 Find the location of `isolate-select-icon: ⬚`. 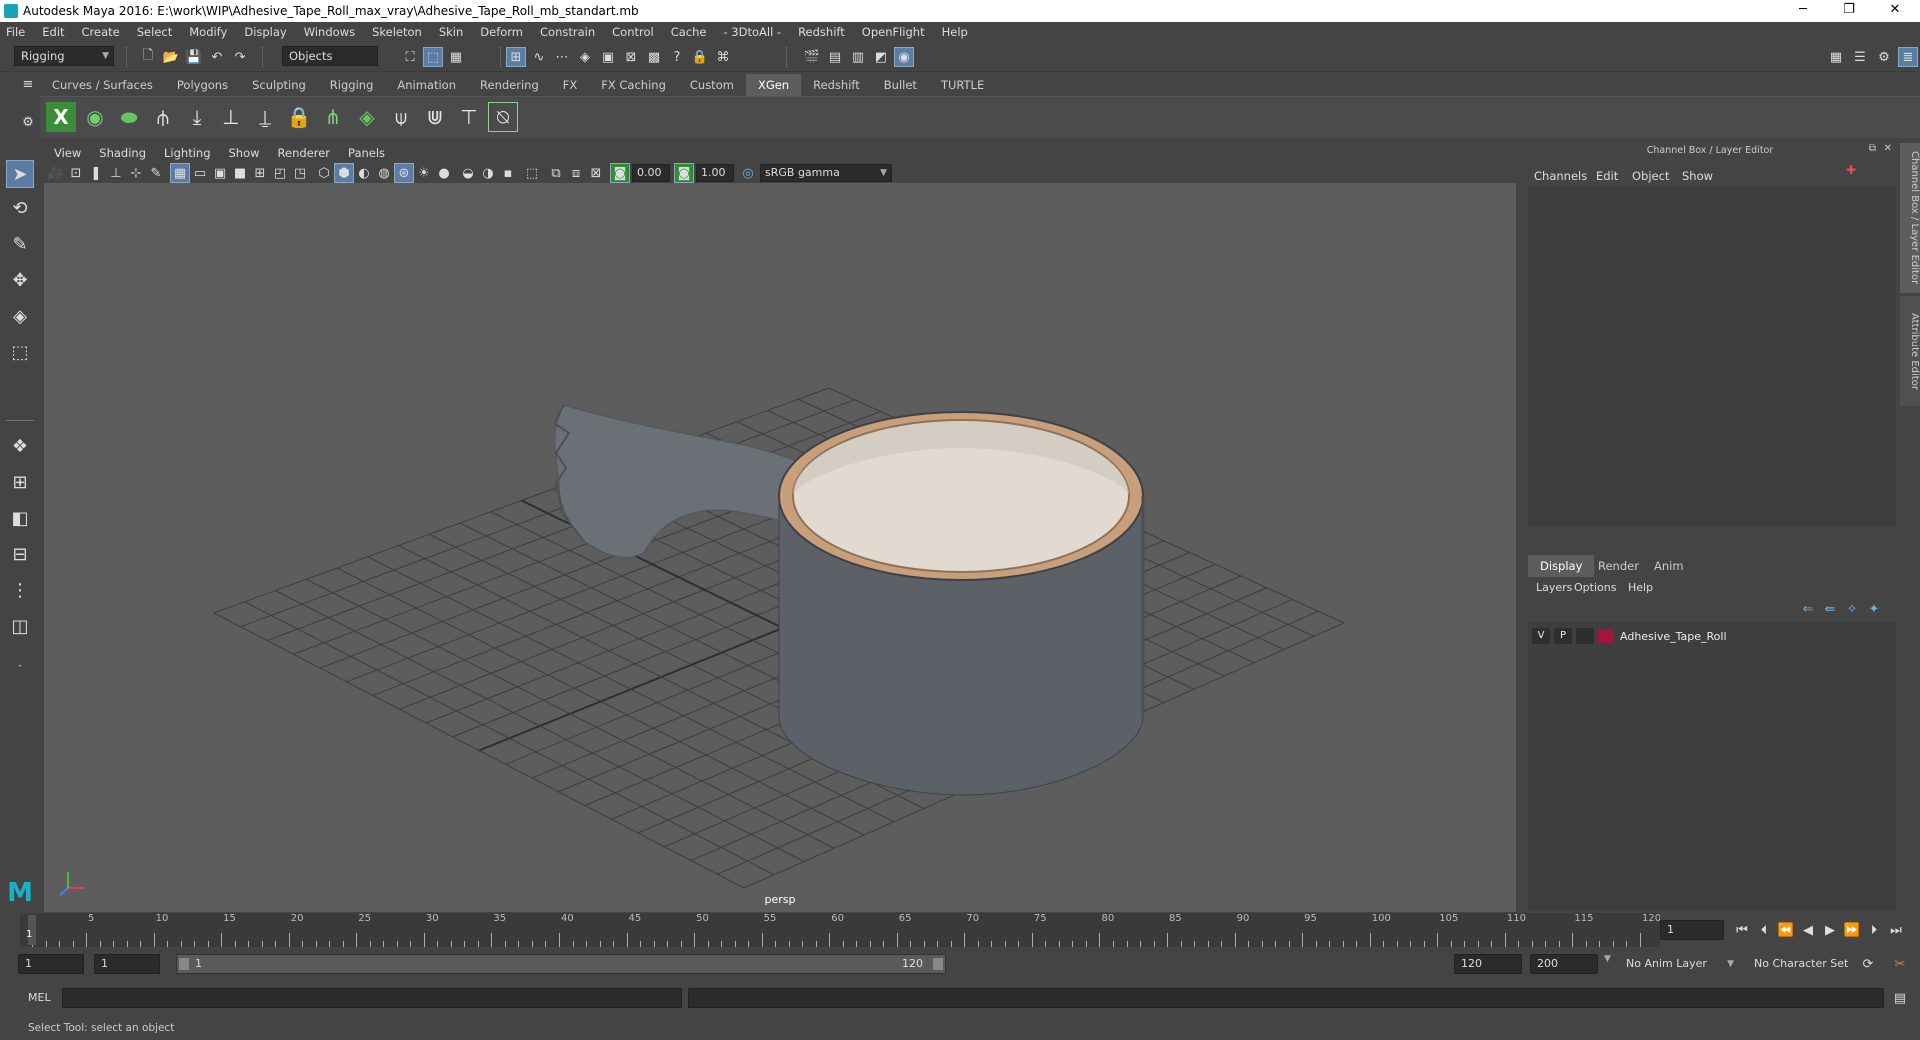

isolate-select-icon: ⬚ is located at coordinates (532, 173).